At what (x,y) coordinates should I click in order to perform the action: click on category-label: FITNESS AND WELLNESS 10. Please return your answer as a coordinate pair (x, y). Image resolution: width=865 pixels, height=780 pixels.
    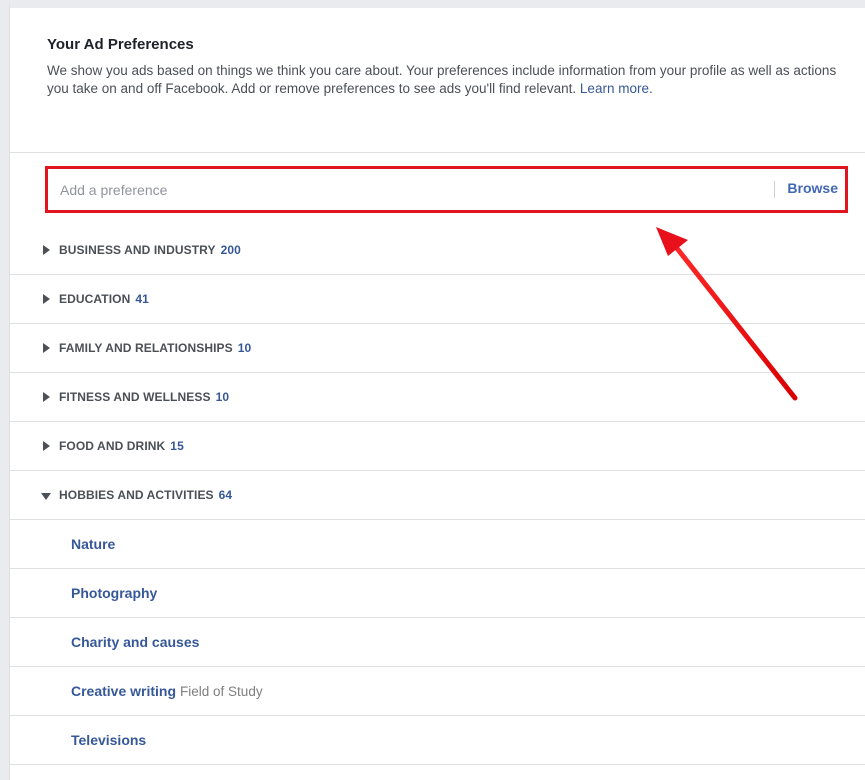
    Looking at the image, I should click on (144, 397).